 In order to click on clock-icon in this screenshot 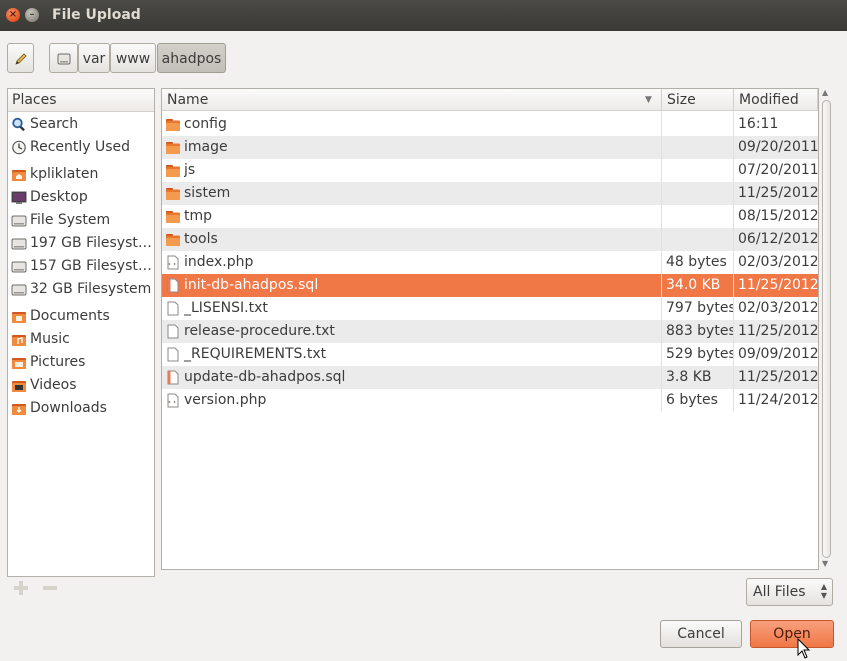, I will do `click(19, 147)`.